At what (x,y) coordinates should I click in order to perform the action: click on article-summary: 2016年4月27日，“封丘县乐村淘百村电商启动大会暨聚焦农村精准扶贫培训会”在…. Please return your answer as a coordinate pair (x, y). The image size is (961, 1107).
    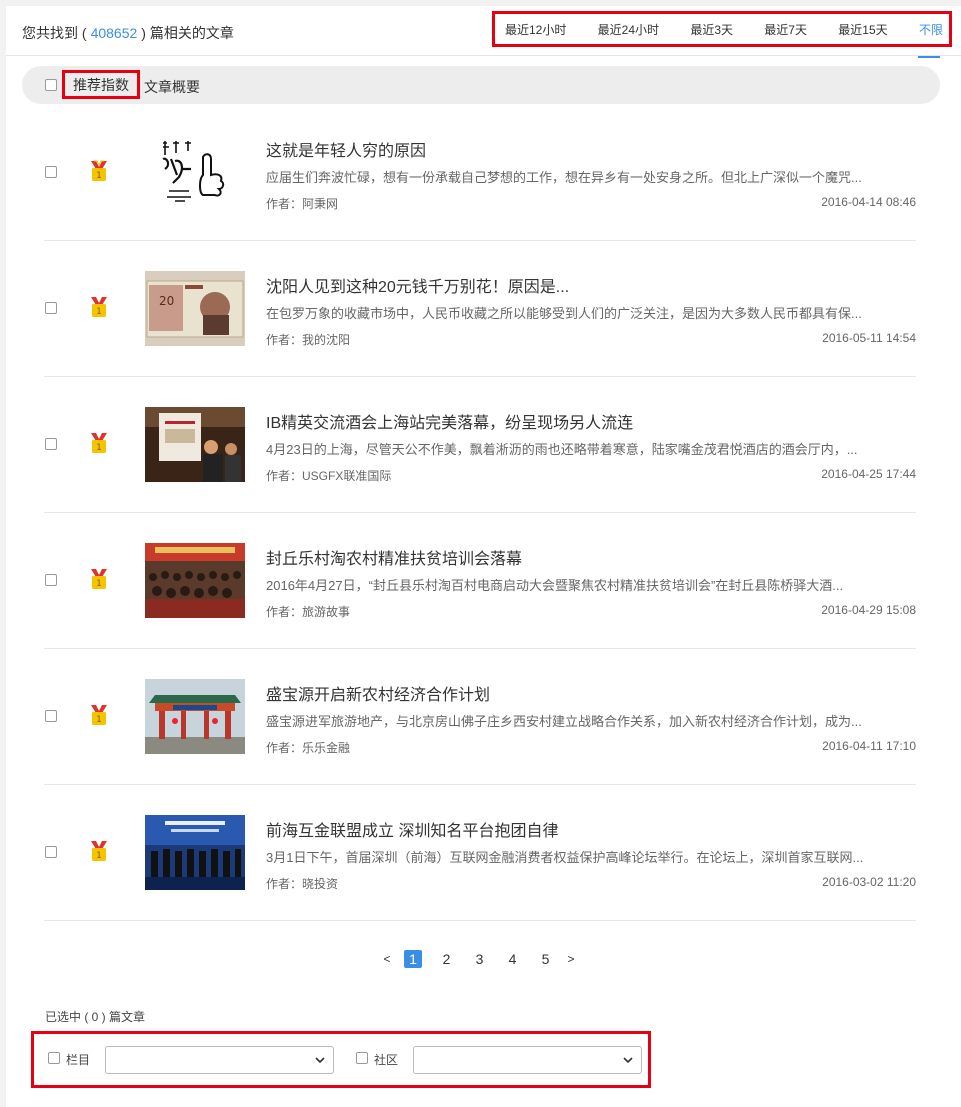
    Looking at the image, I should click on (555, 585).